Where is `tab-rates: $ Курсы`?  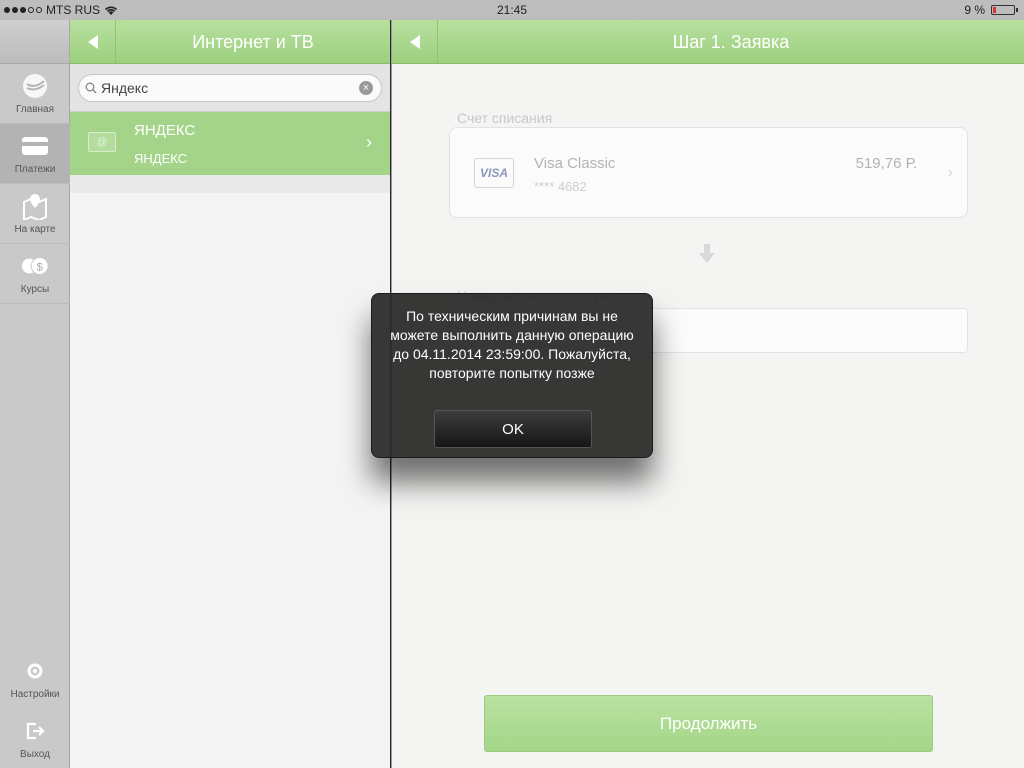
tab-rates: $ Курсы is located at coordinates (35, 274).